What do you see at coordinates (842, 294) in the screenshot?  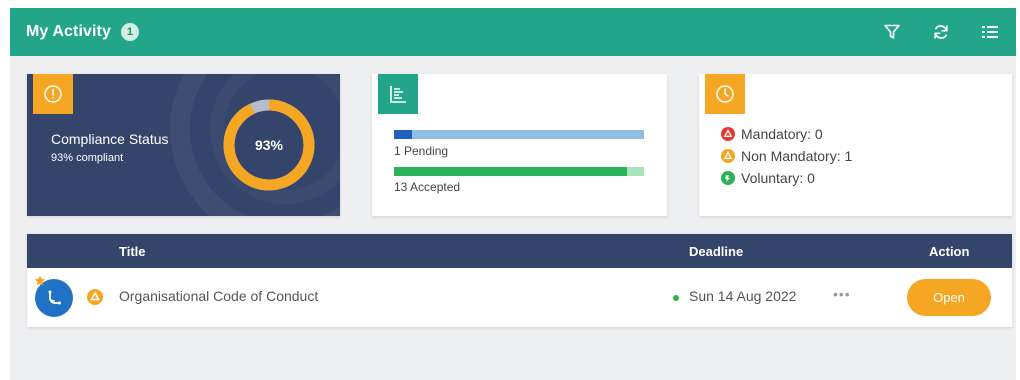 I see `more-options-icon: •••` at bounding box center [842, 294].